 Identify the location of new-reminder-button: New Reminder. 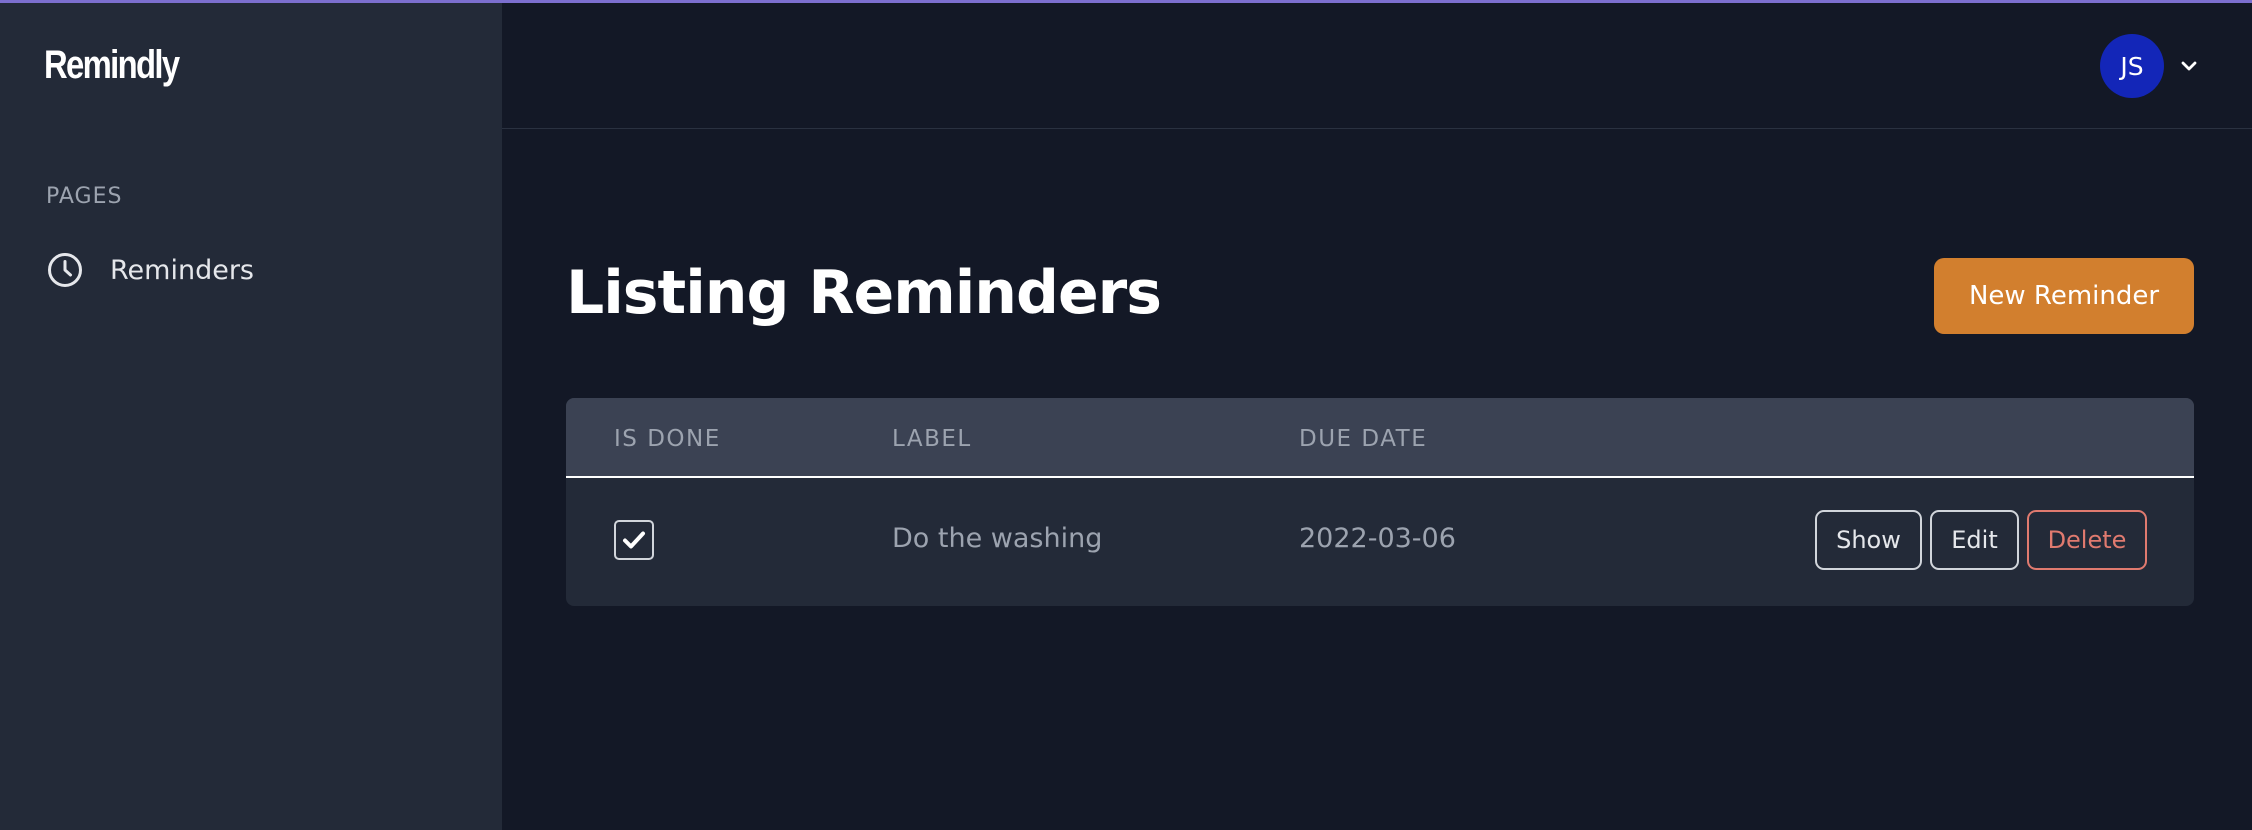
(2064, 296).